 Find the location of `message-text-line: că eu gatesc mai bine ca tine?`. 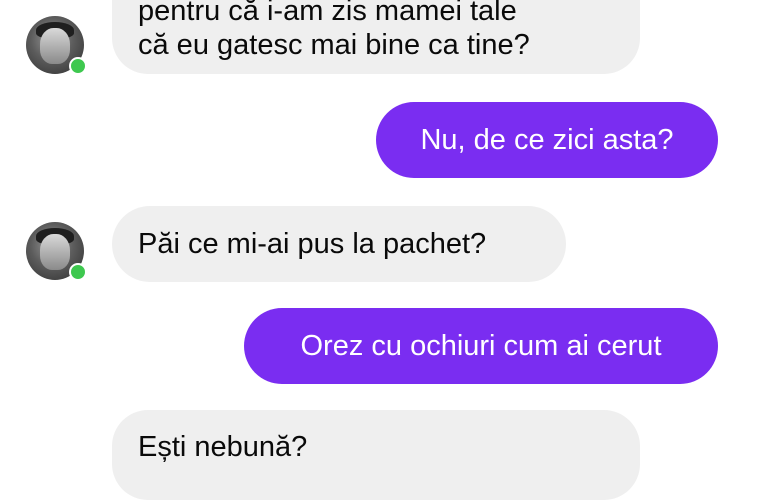

message-text-line: că eu gatesc mai bine ca tine? is located at coordinates (334, 45).